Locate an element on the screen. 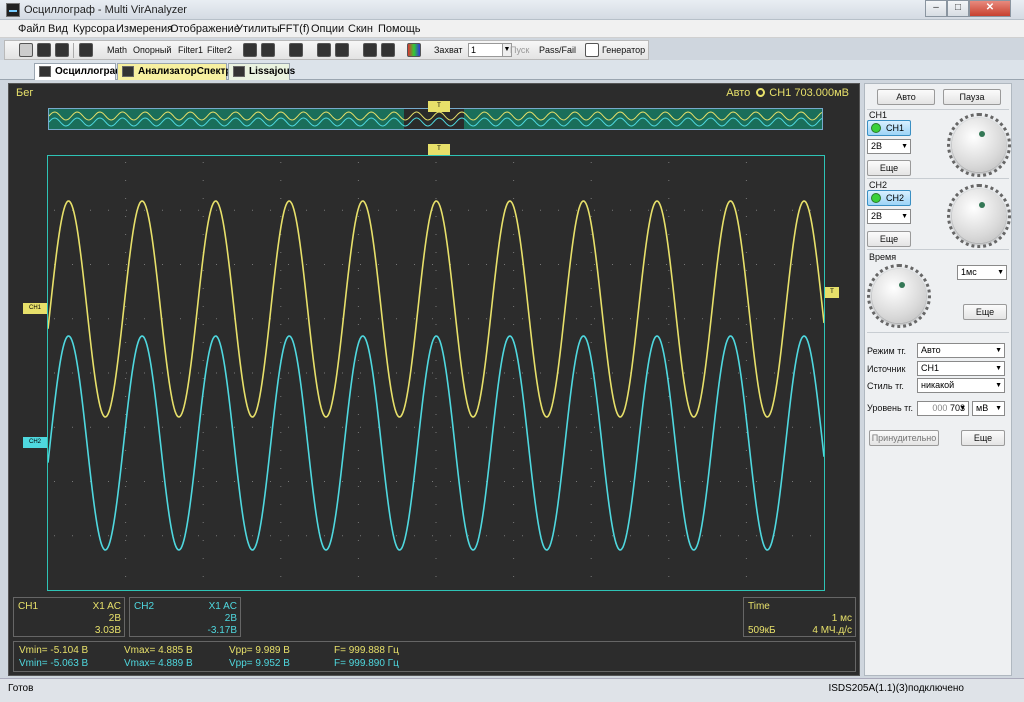 The height and width of the screenshot is (702, 1024). ch1-coupling: X1 AC is located at coordinates (106, 606).